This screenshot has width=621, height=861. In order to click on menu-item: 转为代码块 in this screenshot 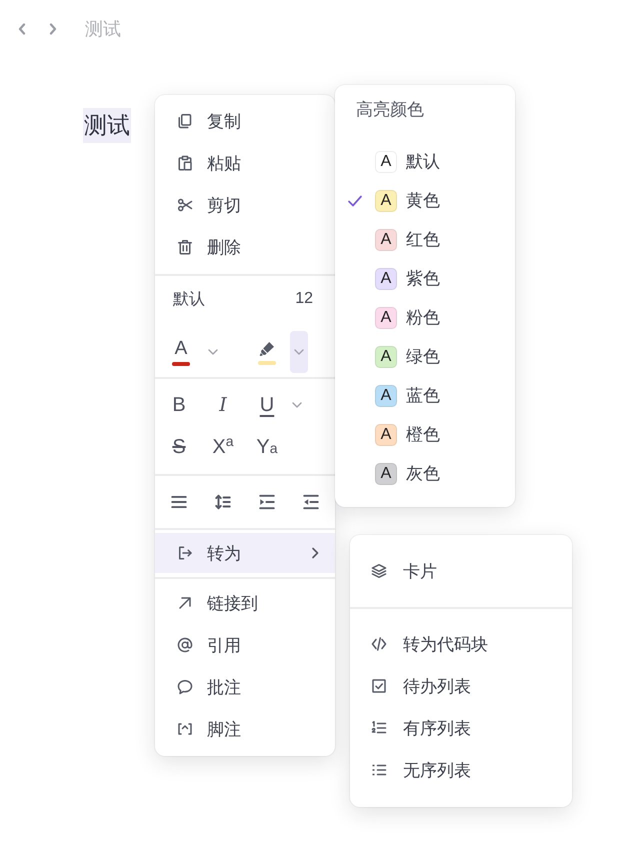, I will do `click(461, 644)`.